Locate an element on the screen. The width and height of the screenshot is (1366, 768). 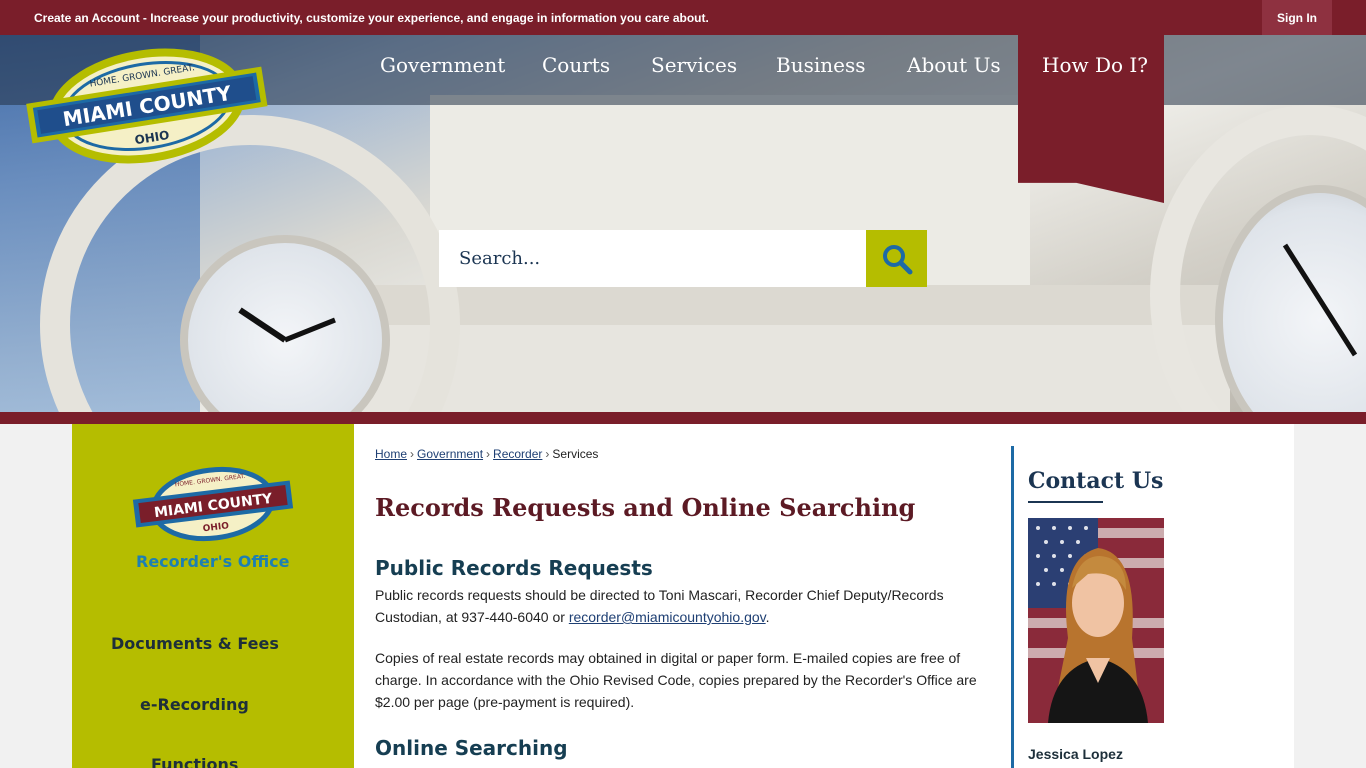
hero-cornice is located at coordinates (780, 305).